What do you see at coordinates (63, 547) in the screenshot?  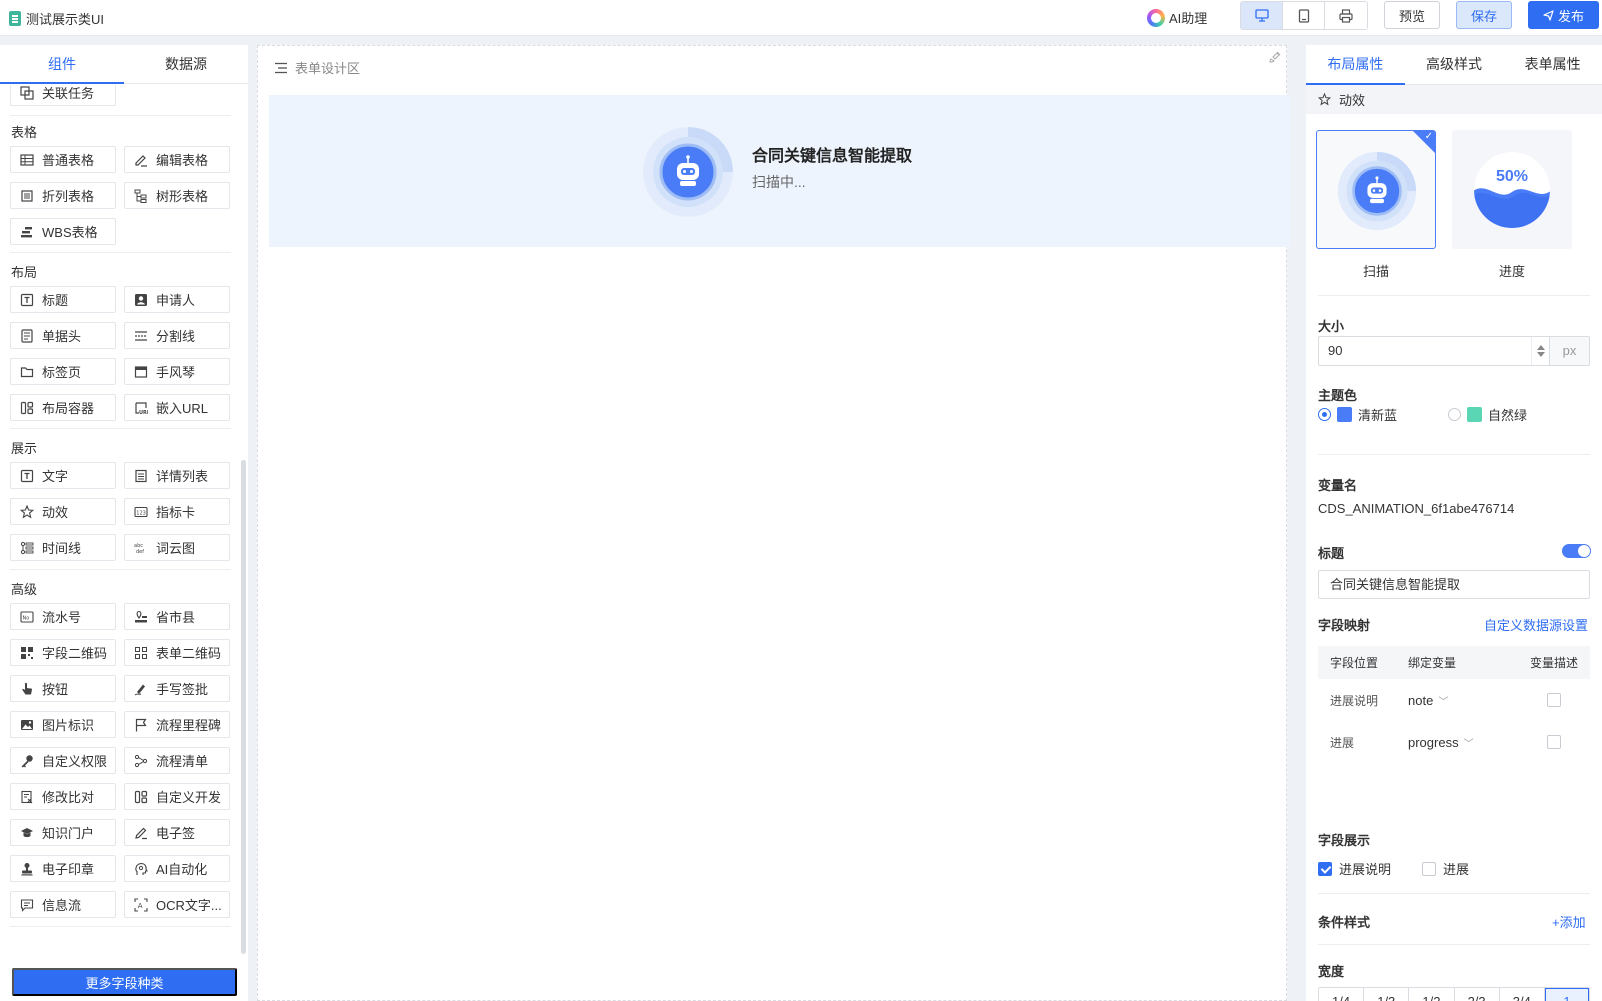 I see `comp-timeline: 时间线` at bounding box center [63, 547].